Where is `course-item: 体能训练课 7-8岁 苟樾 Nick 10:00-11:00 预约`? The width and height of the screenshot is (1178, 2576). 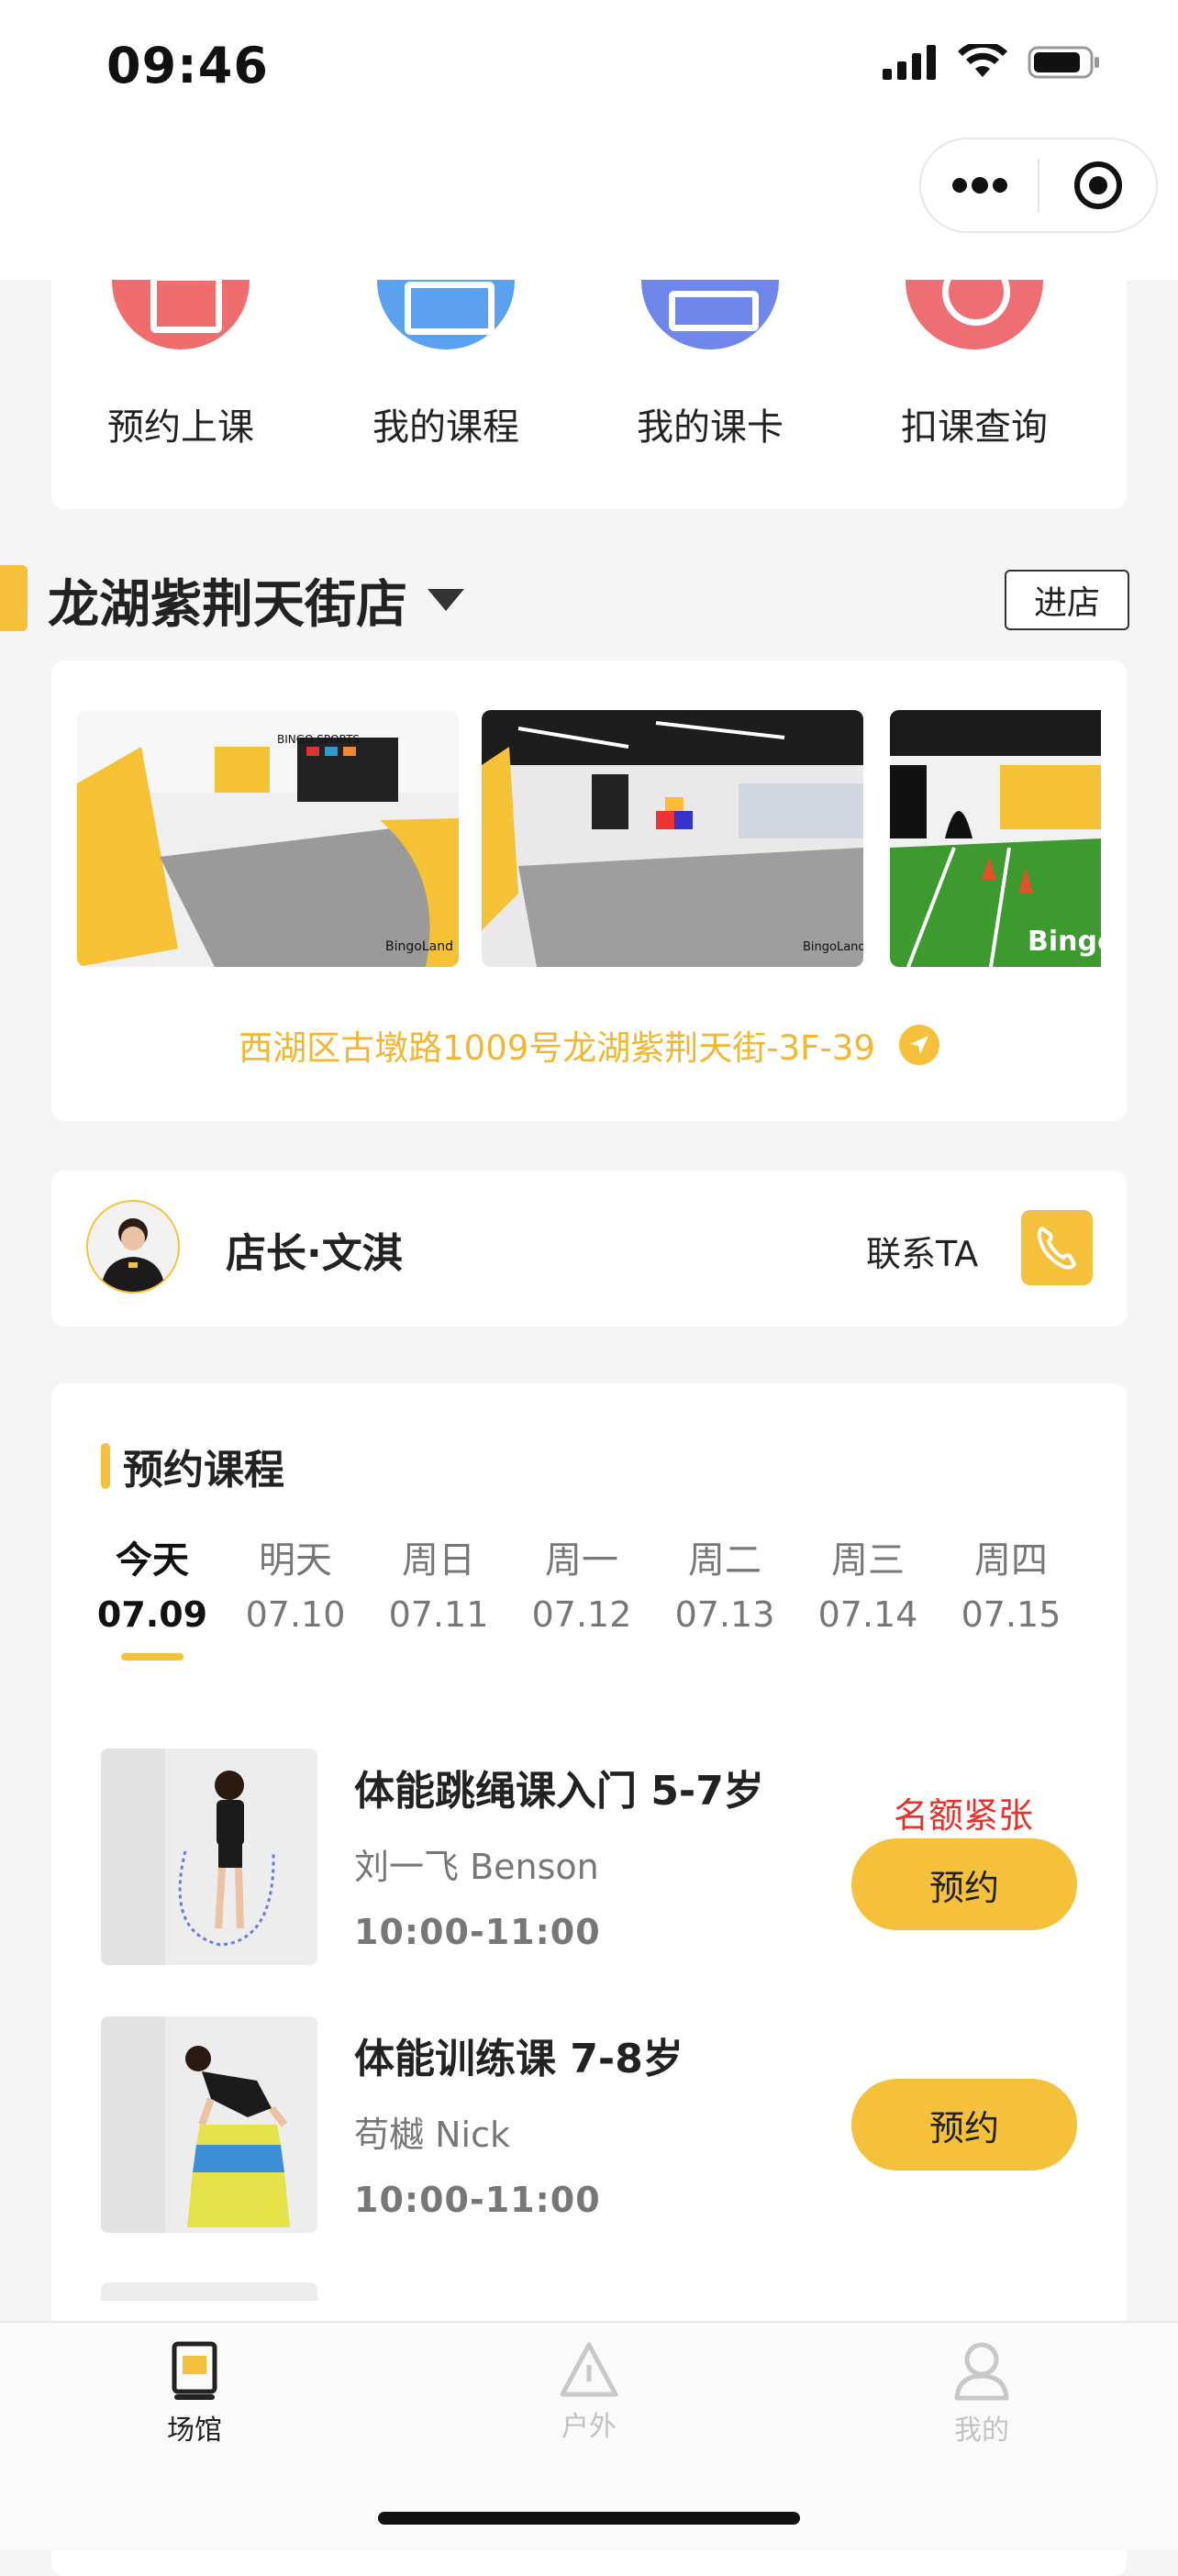 course-item: 体能训练课 7-8岁 苟樾 Nick 10:00-11:00 预约 is located at coordinates (592, 2124).